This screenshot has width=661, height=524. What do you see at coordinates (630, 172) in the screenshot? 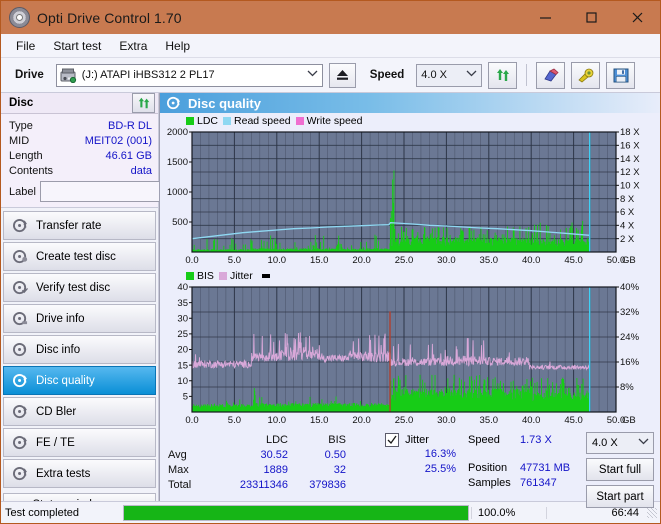
I see `svg-text: 12 X` at bounding box center [630, 172].